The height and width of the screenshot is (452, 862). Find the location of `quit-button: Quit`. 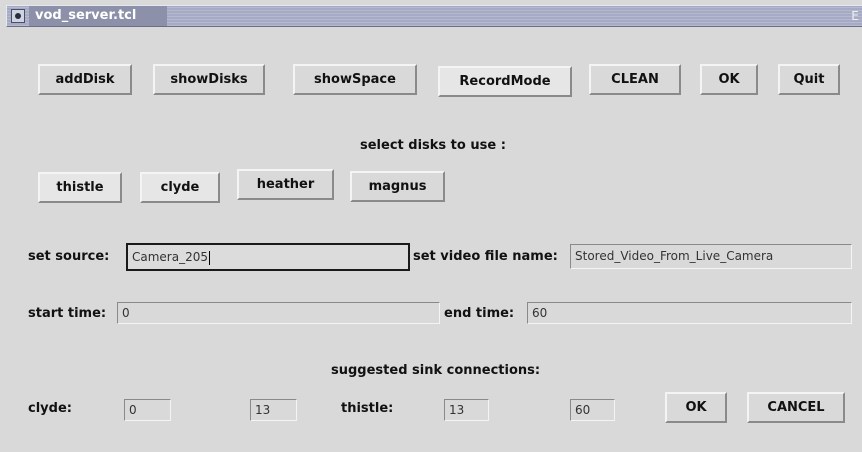

quit-button: Quit is located at coordinates (809, 79).